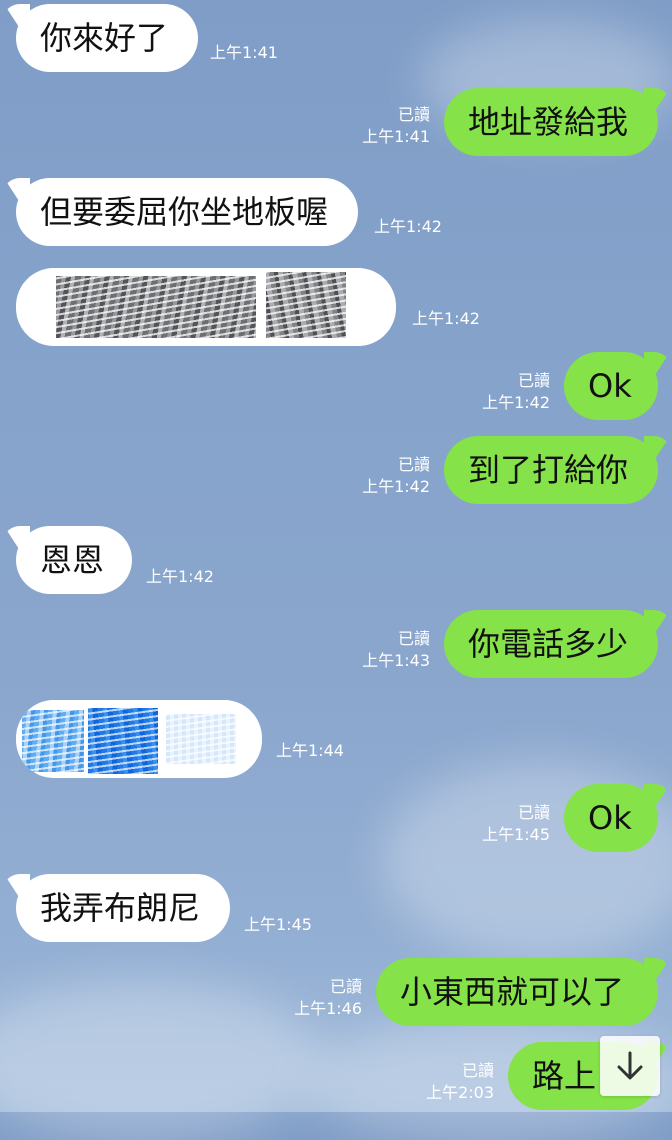 The image size is (672, 1140). What do you see at coordinates (460, 1082) in the screenshot?
I see `read-receipt-block: 已讀 上午2:03` at bounding box center [460, 1082].